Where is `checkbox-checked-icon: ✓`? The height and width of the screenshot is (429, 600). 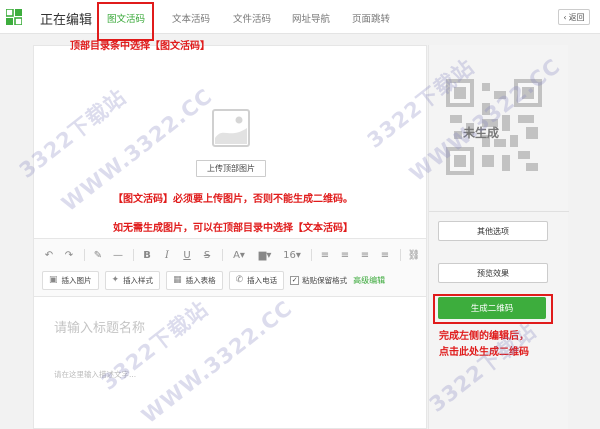 checkbox-checked-icon: ✓ is located at coordinates (295, 280).